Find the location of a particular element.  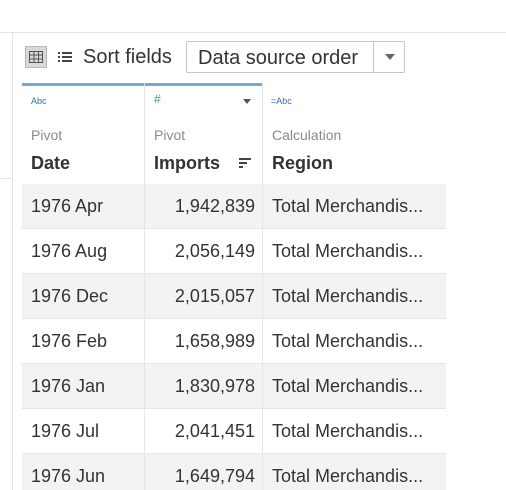

left-panel-edge is located at coordinates (6, 178).